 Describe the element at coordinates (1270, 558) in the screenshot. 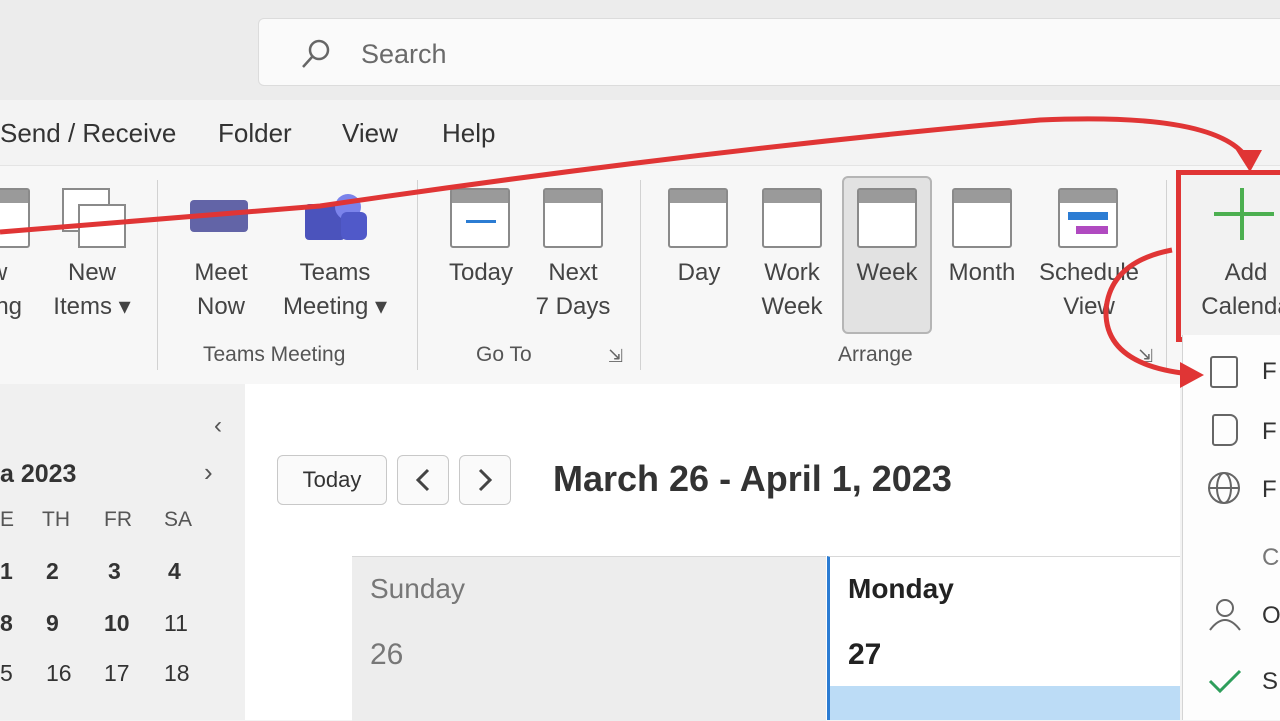

I see `flyout-item: C` at that location.